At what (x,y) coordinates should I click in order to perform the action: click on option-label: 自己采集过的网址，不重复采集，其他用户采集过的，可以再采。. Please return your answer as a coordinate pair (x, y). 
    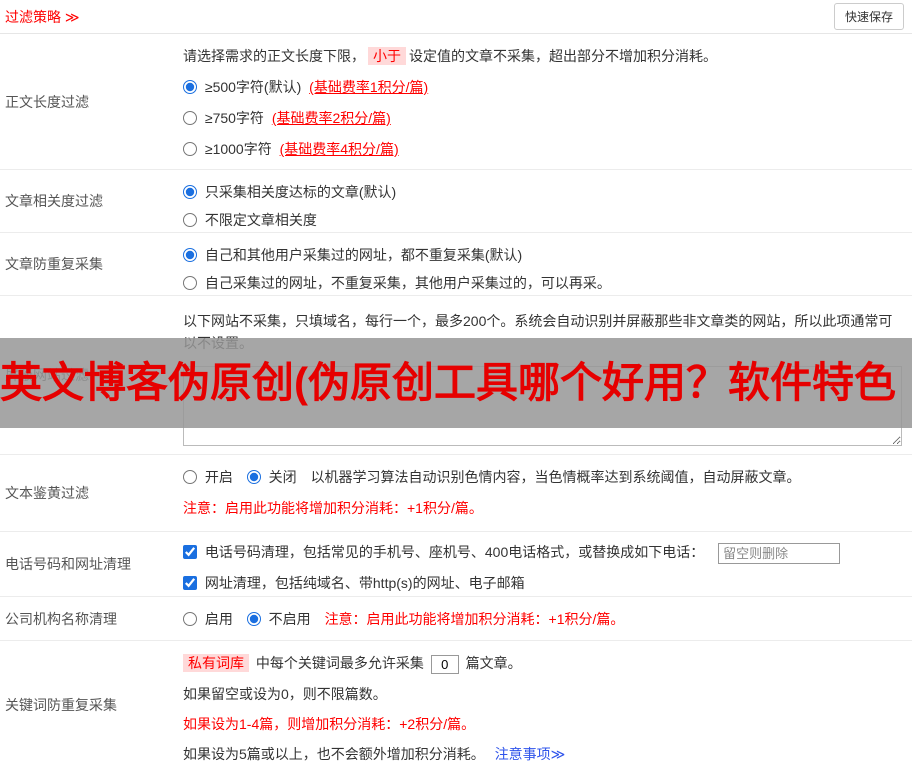
    Looking at the image, I should click on (407, 283).